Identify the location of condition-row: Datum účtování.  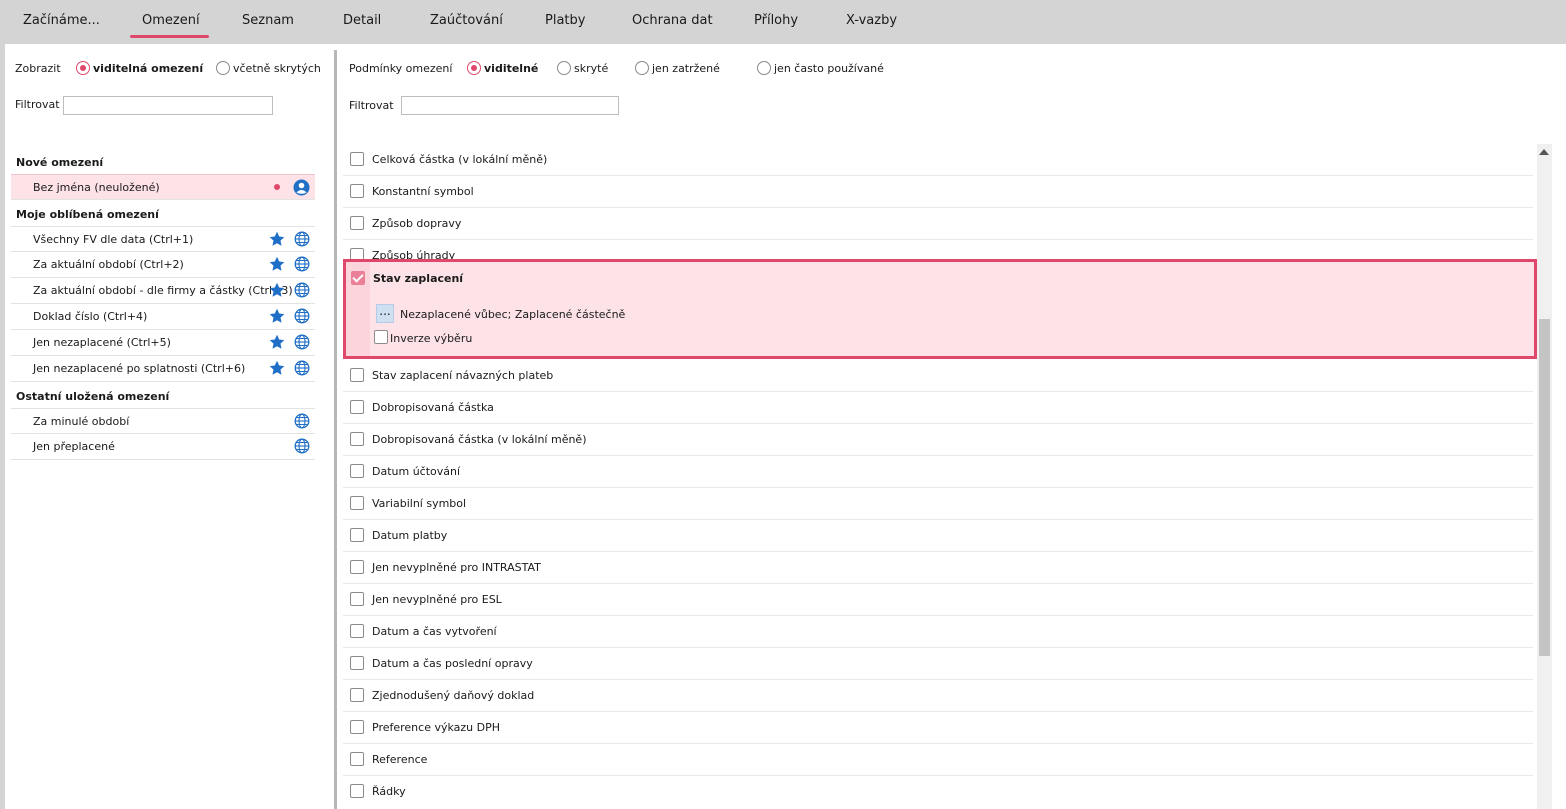
(938, 472).